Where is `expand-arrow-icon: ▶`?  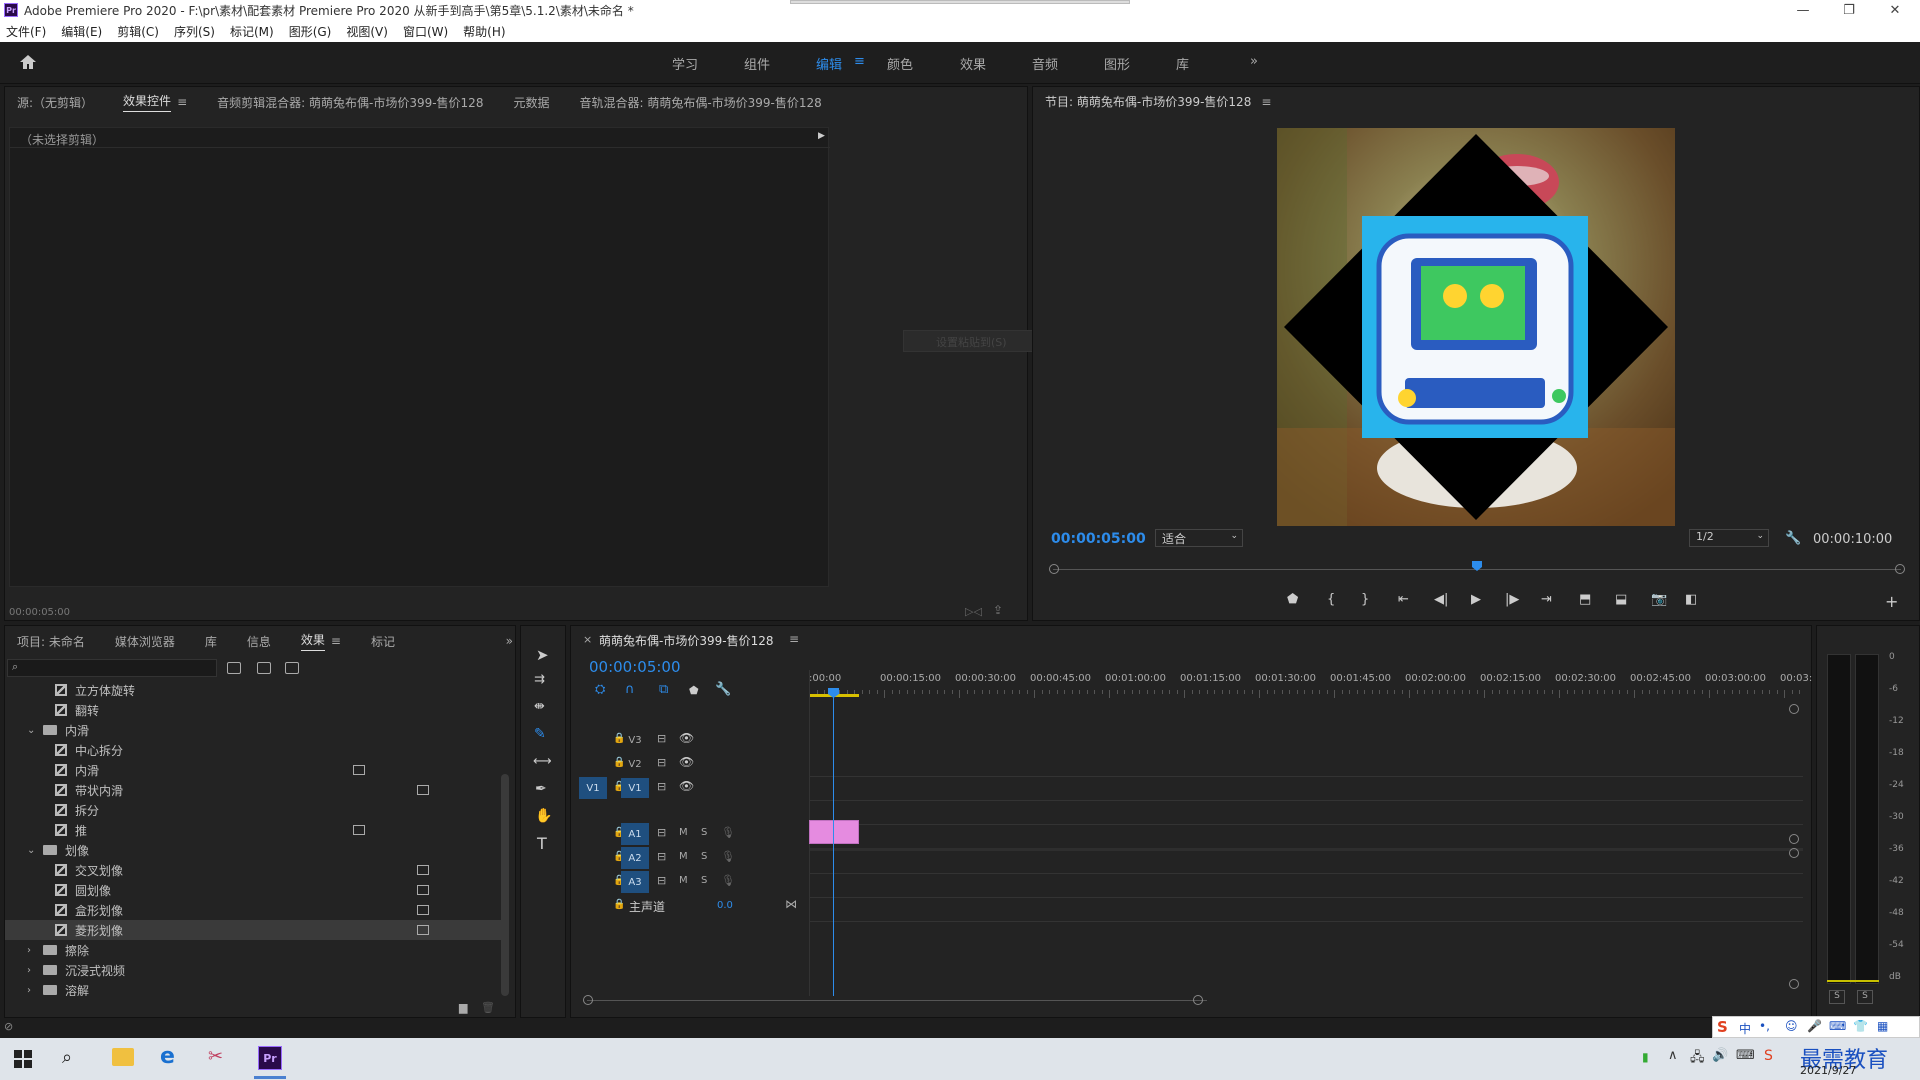 expand-arrow-icon: ▶ is located at coordinates (821, 136).